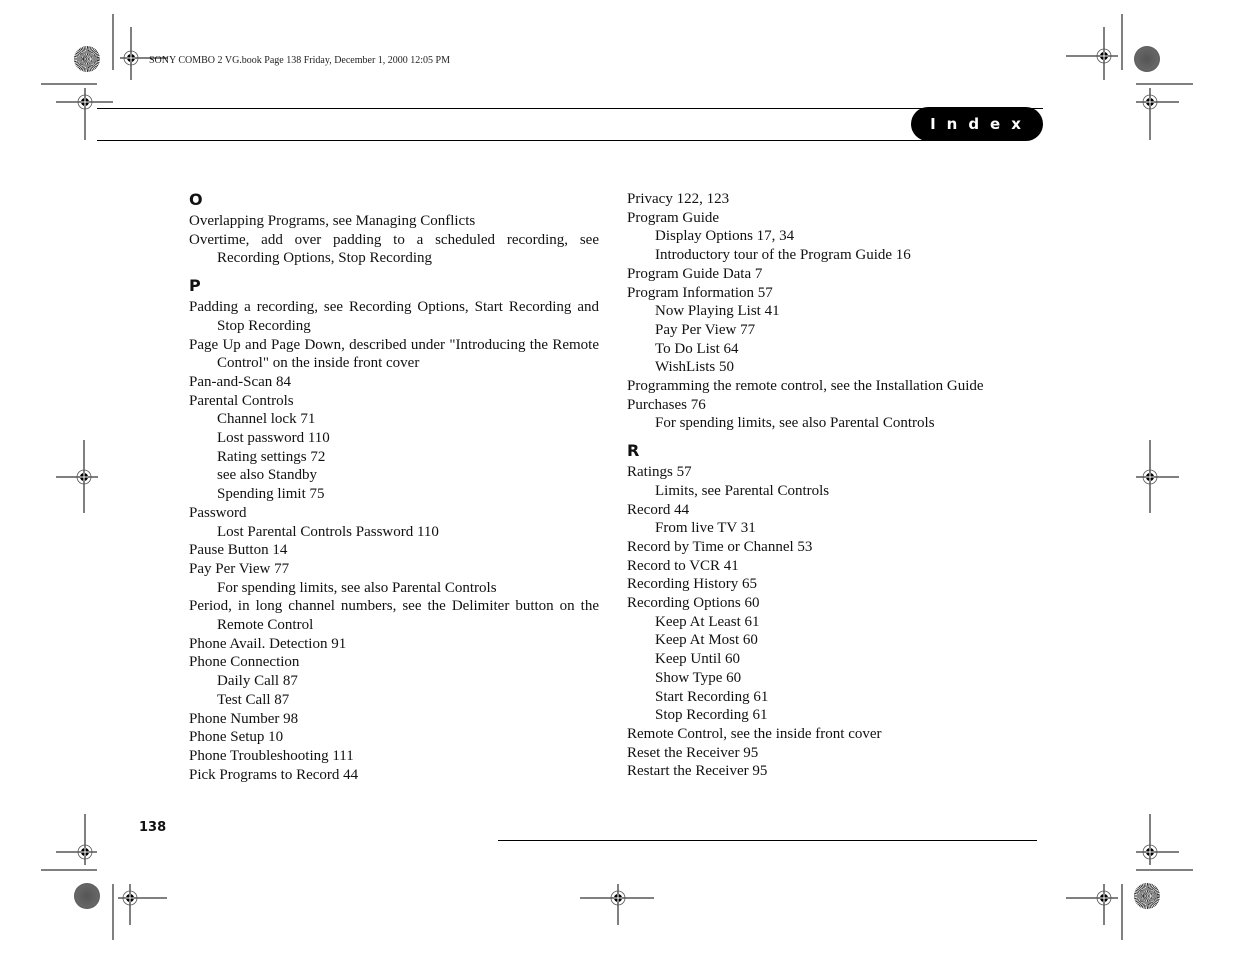 This screenshot has width=1235, height=954. What do you see at coordinates (720, 546) in the screenshot?
I see `index-entry: Record by Time or Channel 53` at bounding box center [720, 546].